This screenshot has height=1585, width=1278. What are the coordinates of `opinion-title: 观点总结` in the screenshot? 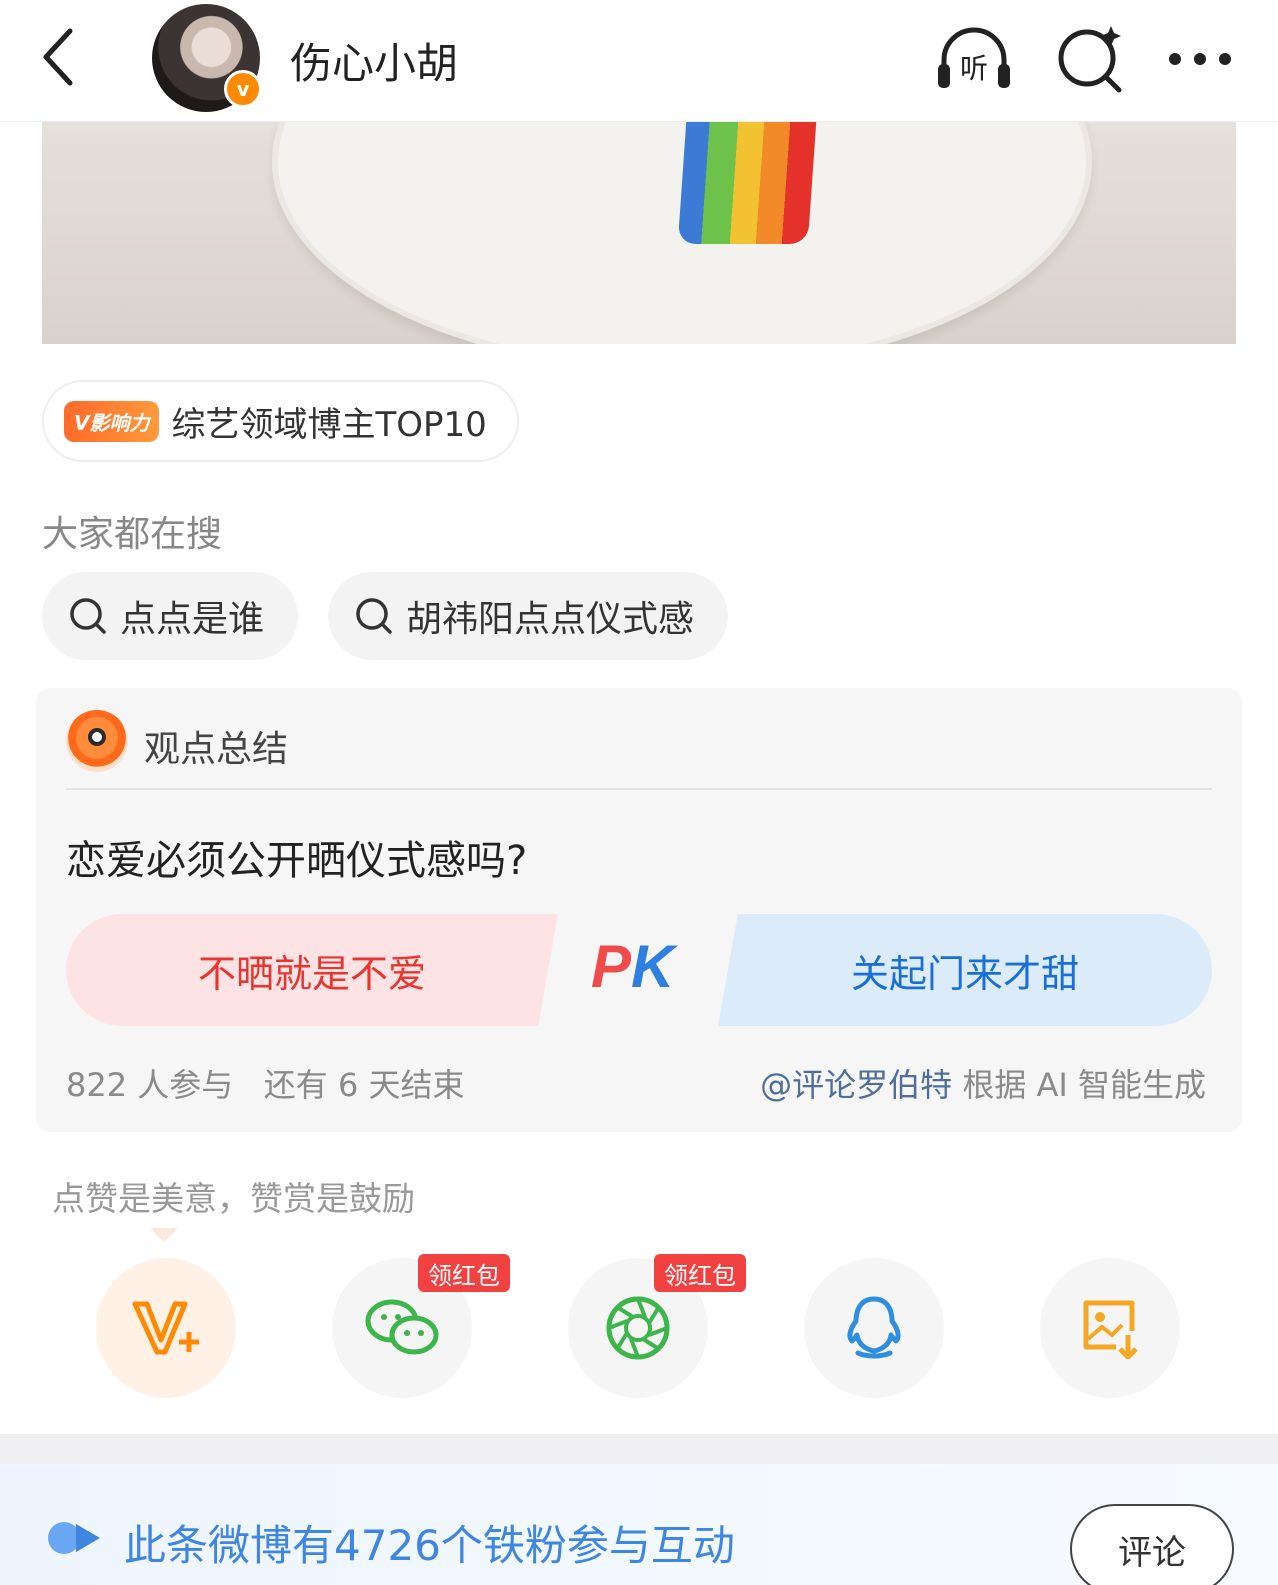 It's located at (216, 749).